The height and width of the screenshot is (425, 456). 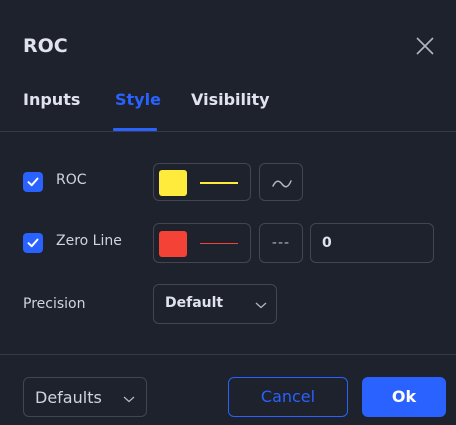 I want to click on roc-color-swatch, so click(x=173, y=183).